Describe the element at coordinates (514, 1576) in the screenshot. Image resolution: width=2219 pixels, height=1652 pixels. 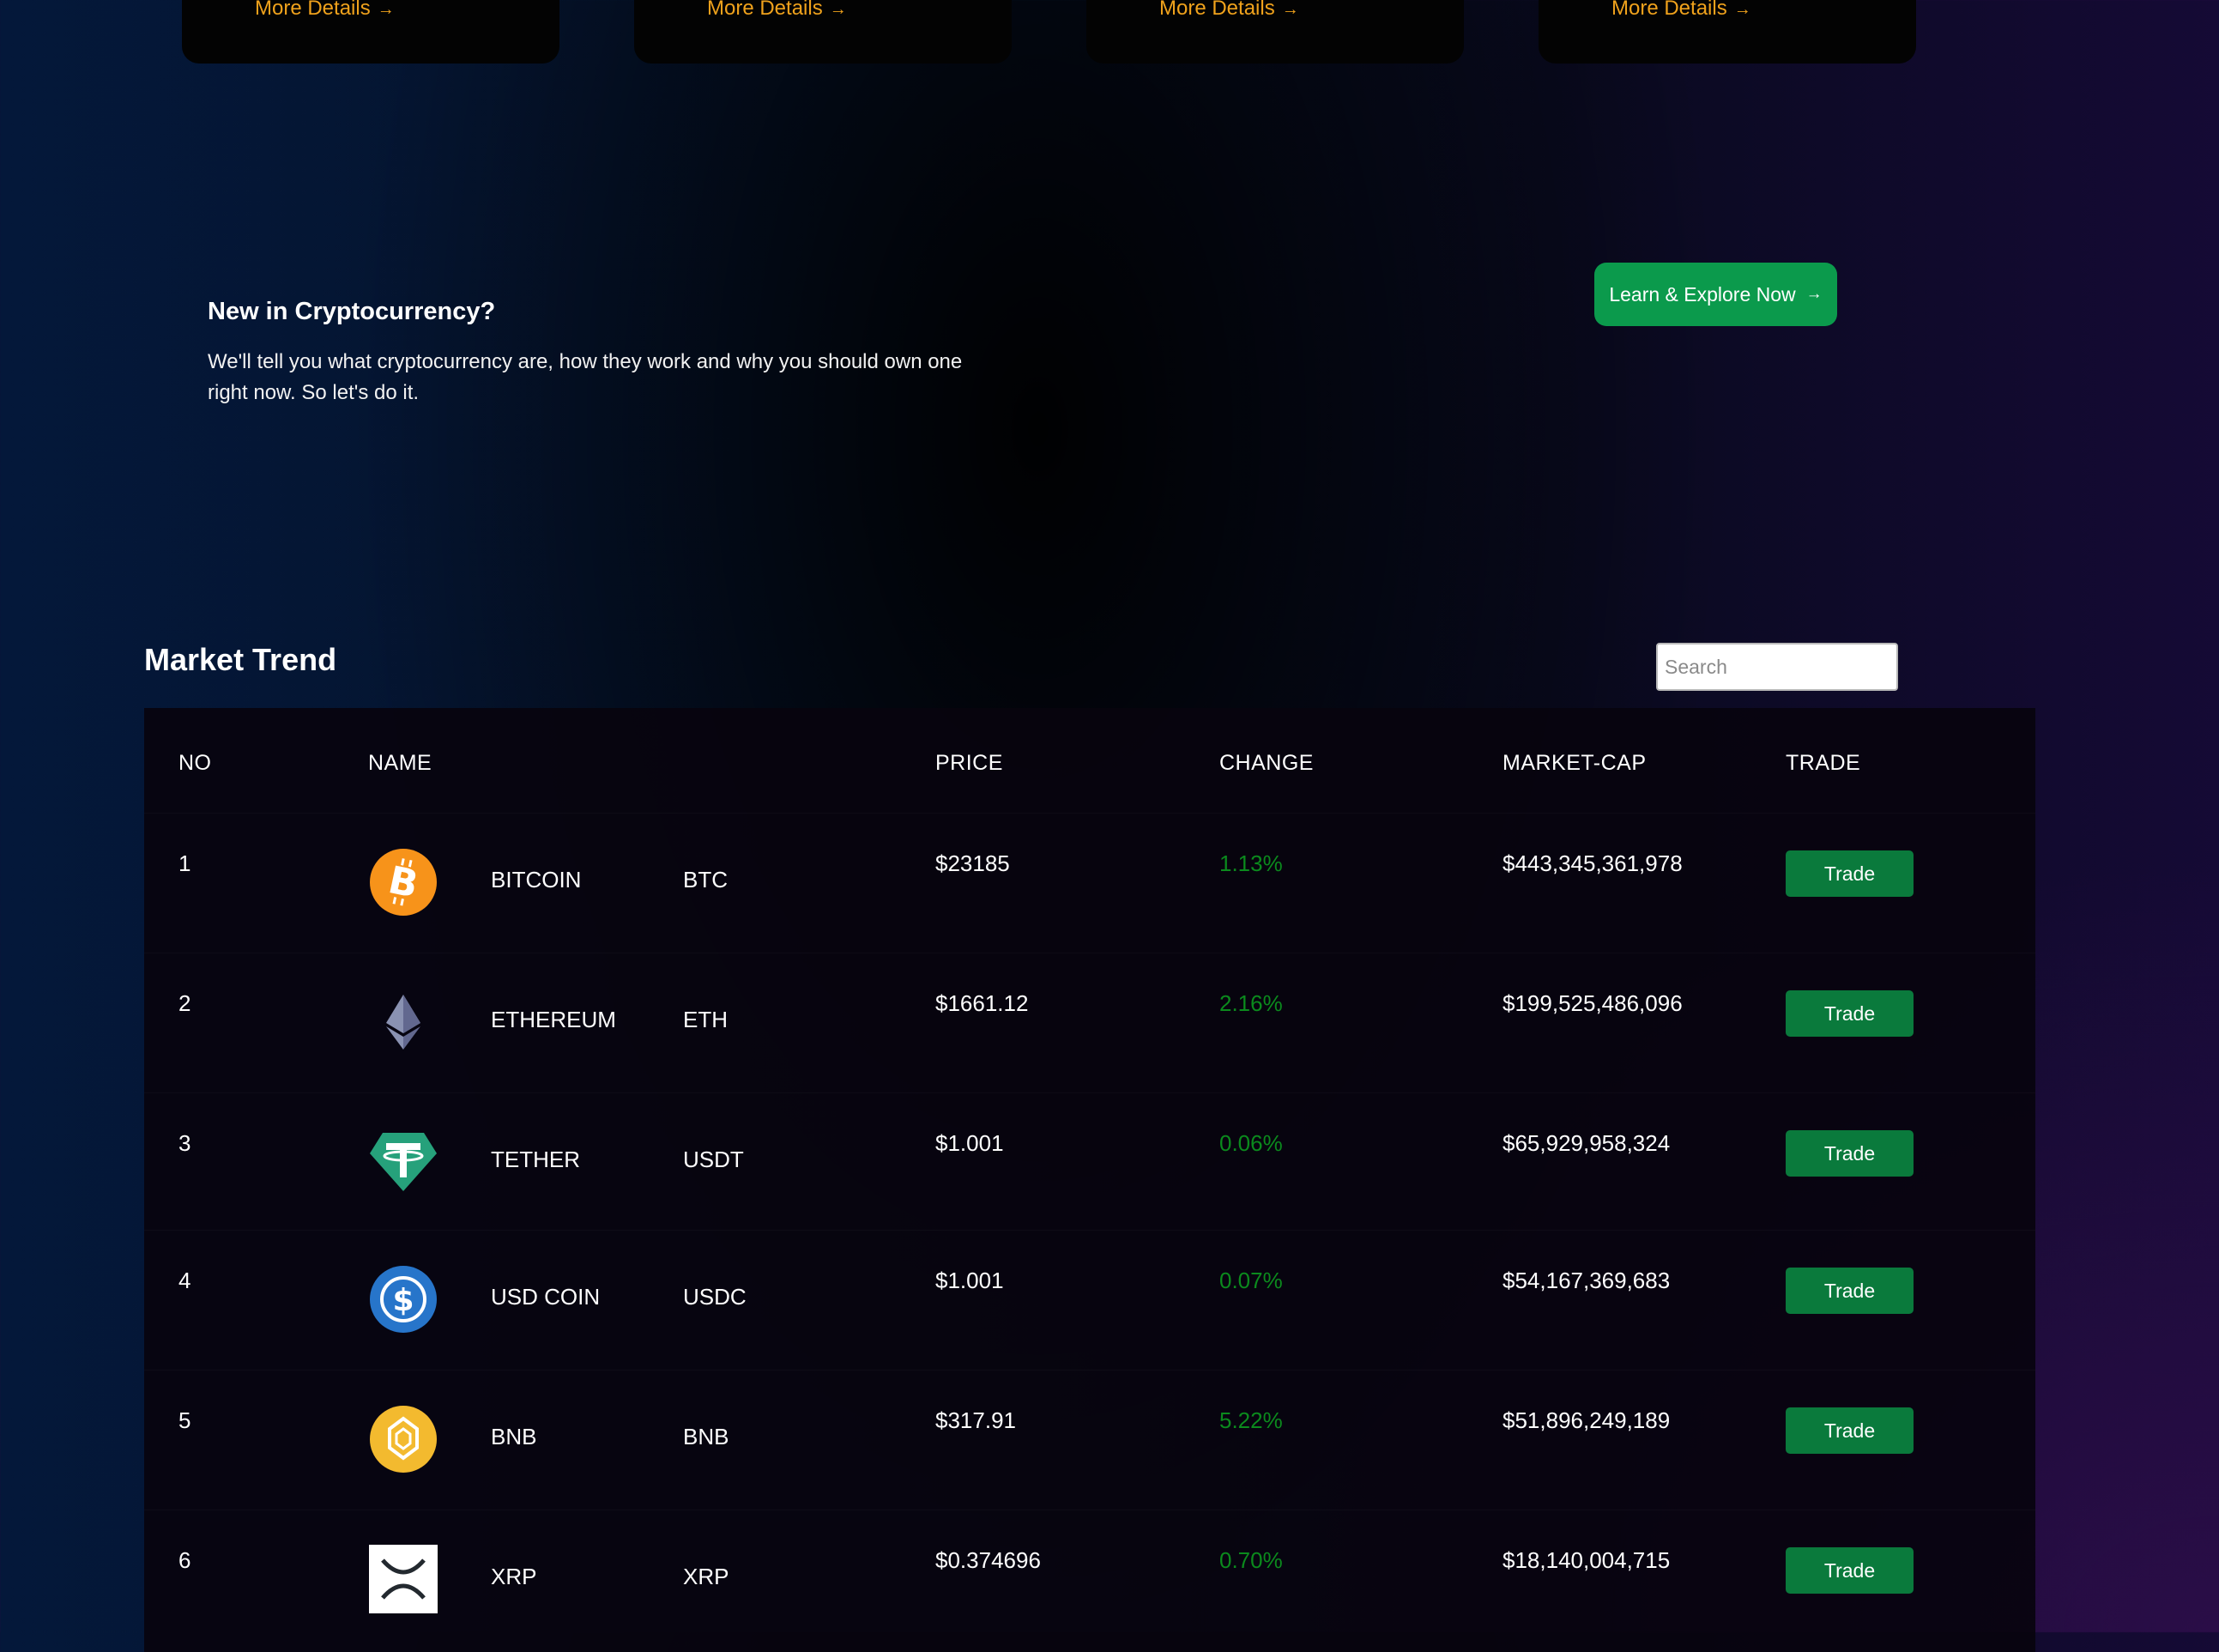
I see `coin-name: XRP` at that location.